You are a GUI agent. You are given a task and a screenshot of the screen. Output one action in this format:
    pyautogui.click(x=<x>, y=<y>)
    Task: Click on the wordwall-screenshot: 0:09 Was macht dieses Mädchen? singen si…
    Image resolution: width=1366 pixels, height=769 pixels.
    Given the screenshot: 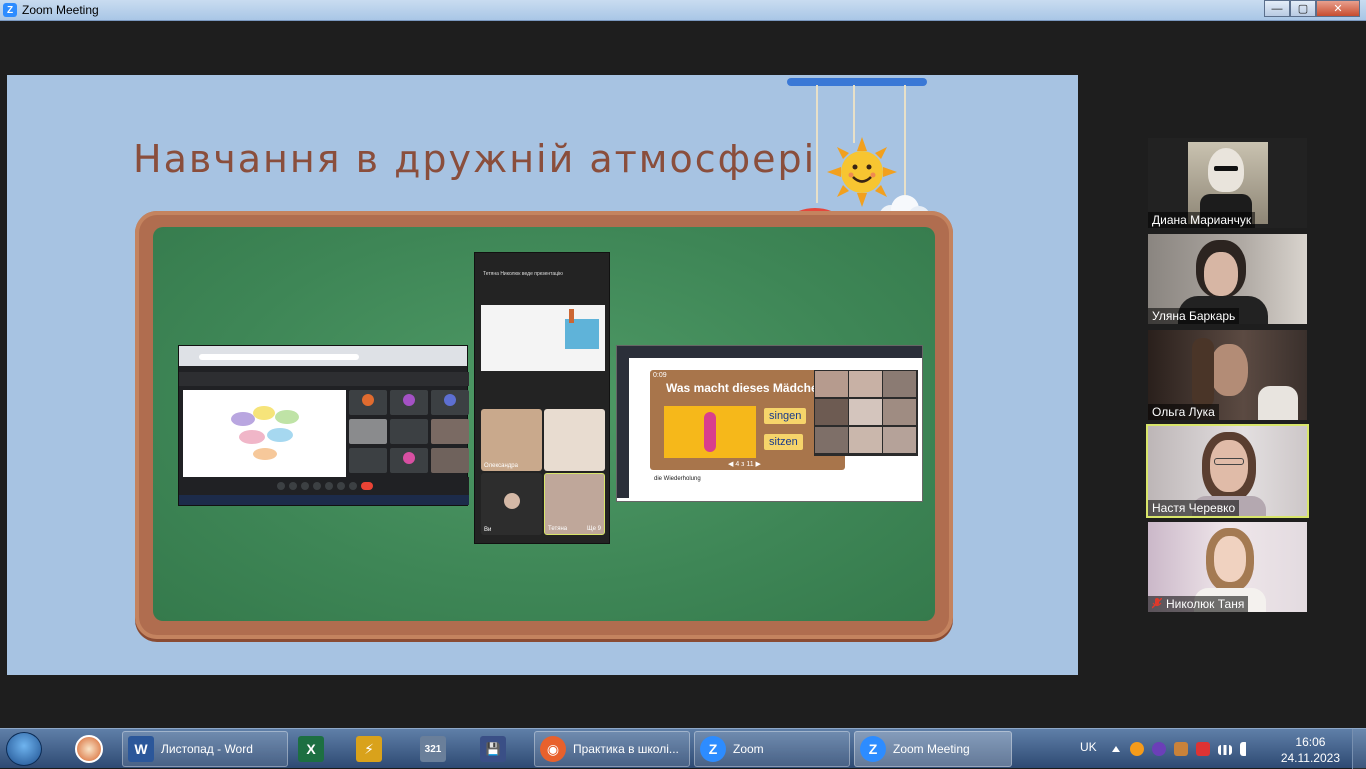 What is the action you would take?
    pyautogui.click(x=769, y=423)
    